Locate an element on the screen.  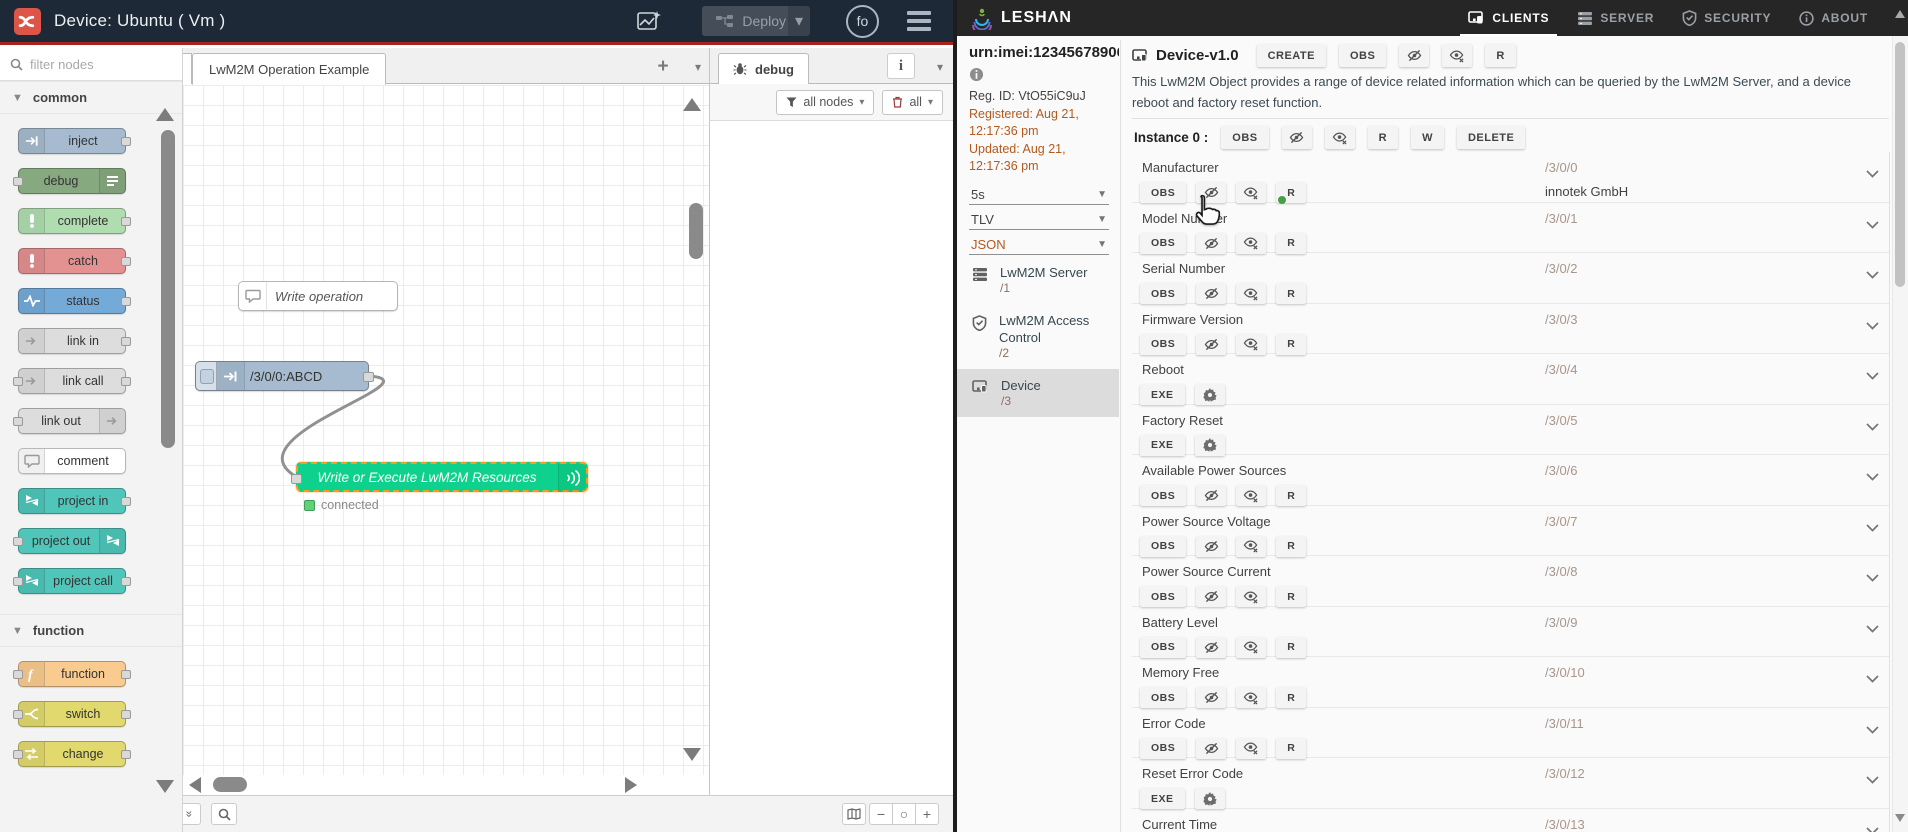
scrollbar-thumb is located at coordinates (1899, 164).